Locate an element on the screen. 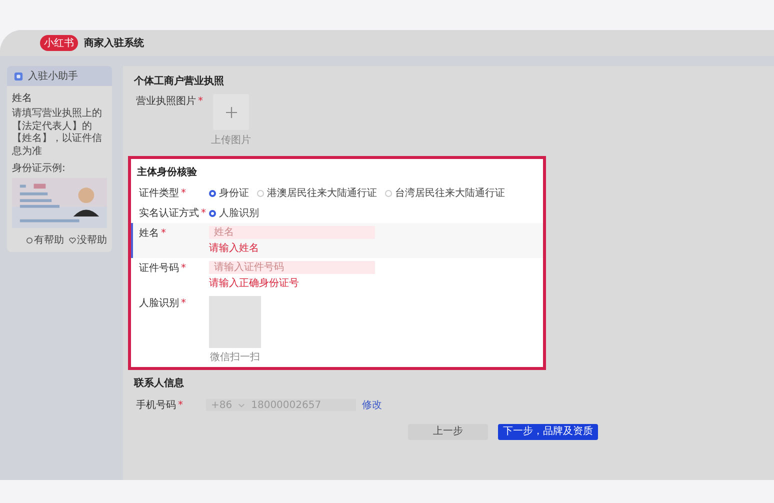 This screenshot has height=503, width=774. qr-caption: 微信扫一扫 is located at coordinates (235, 357).